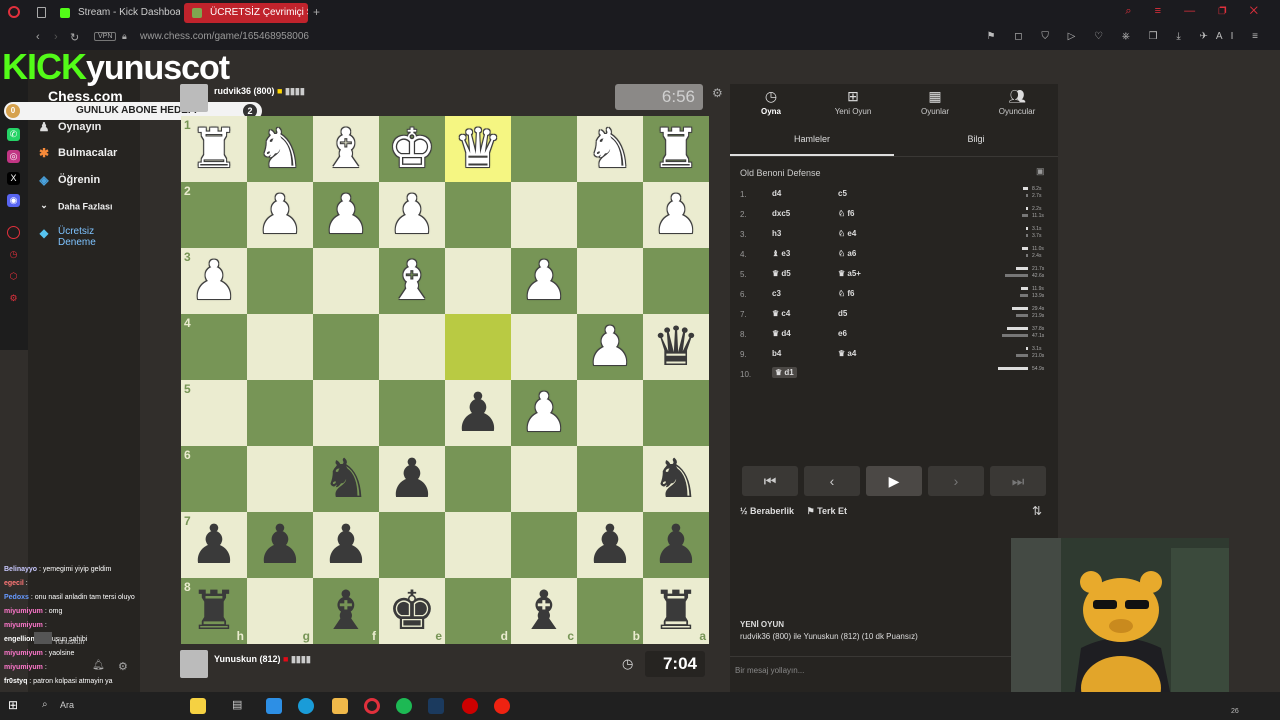 This screenshot has width=1280, height=720. What do you see at coordinates (214, 281) in the screenshot?
I see `white-piece-h3: ♟` at bounding box center [214, 281].